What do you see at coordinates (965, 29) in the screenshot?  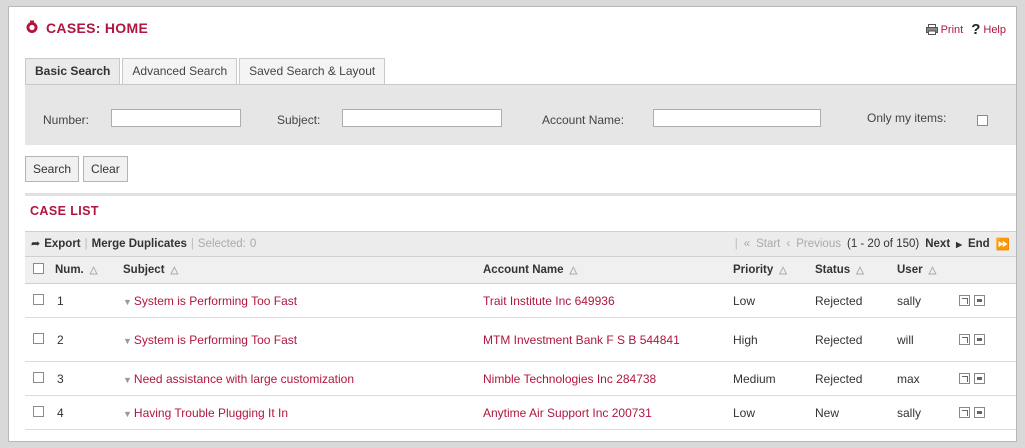 I see `top-links: Print ? Help` at bounding box center [965, 29].